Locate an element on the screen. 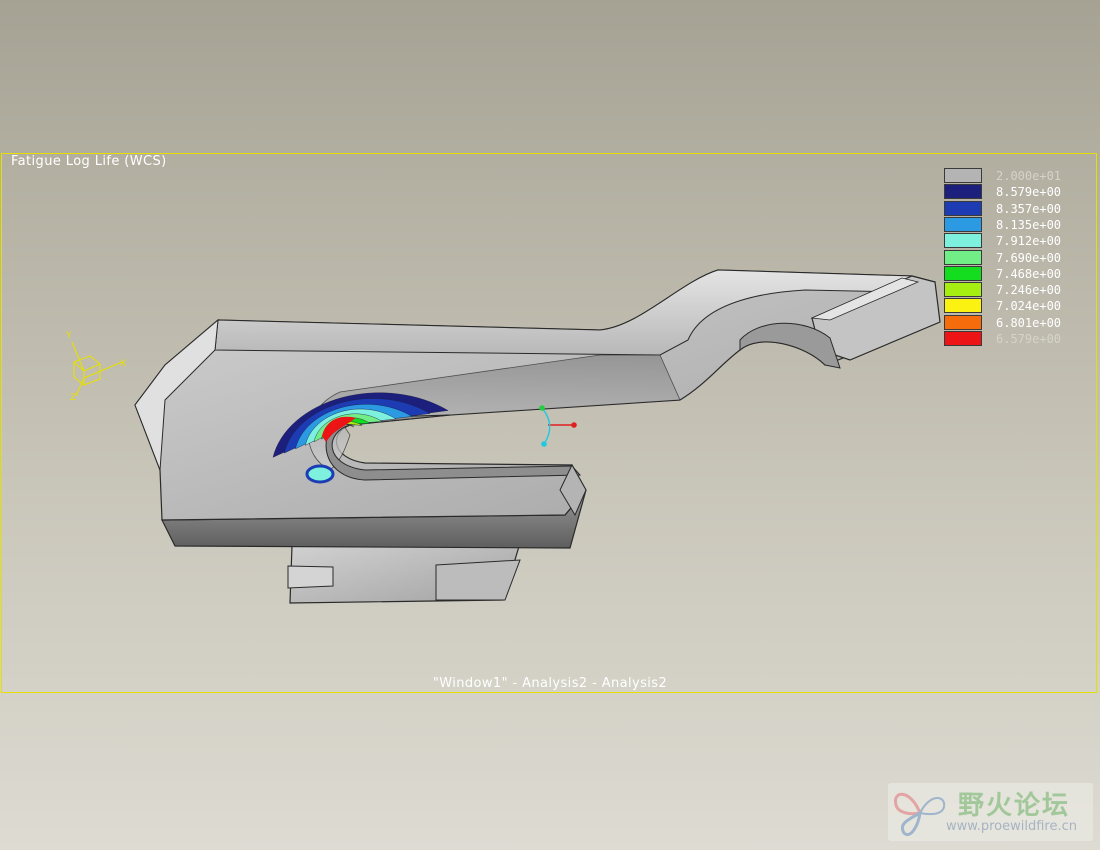 The height and width of the screenshot is (850, 1100). legend-value: 8.135e+00 is located at coordinates (1029, 224).